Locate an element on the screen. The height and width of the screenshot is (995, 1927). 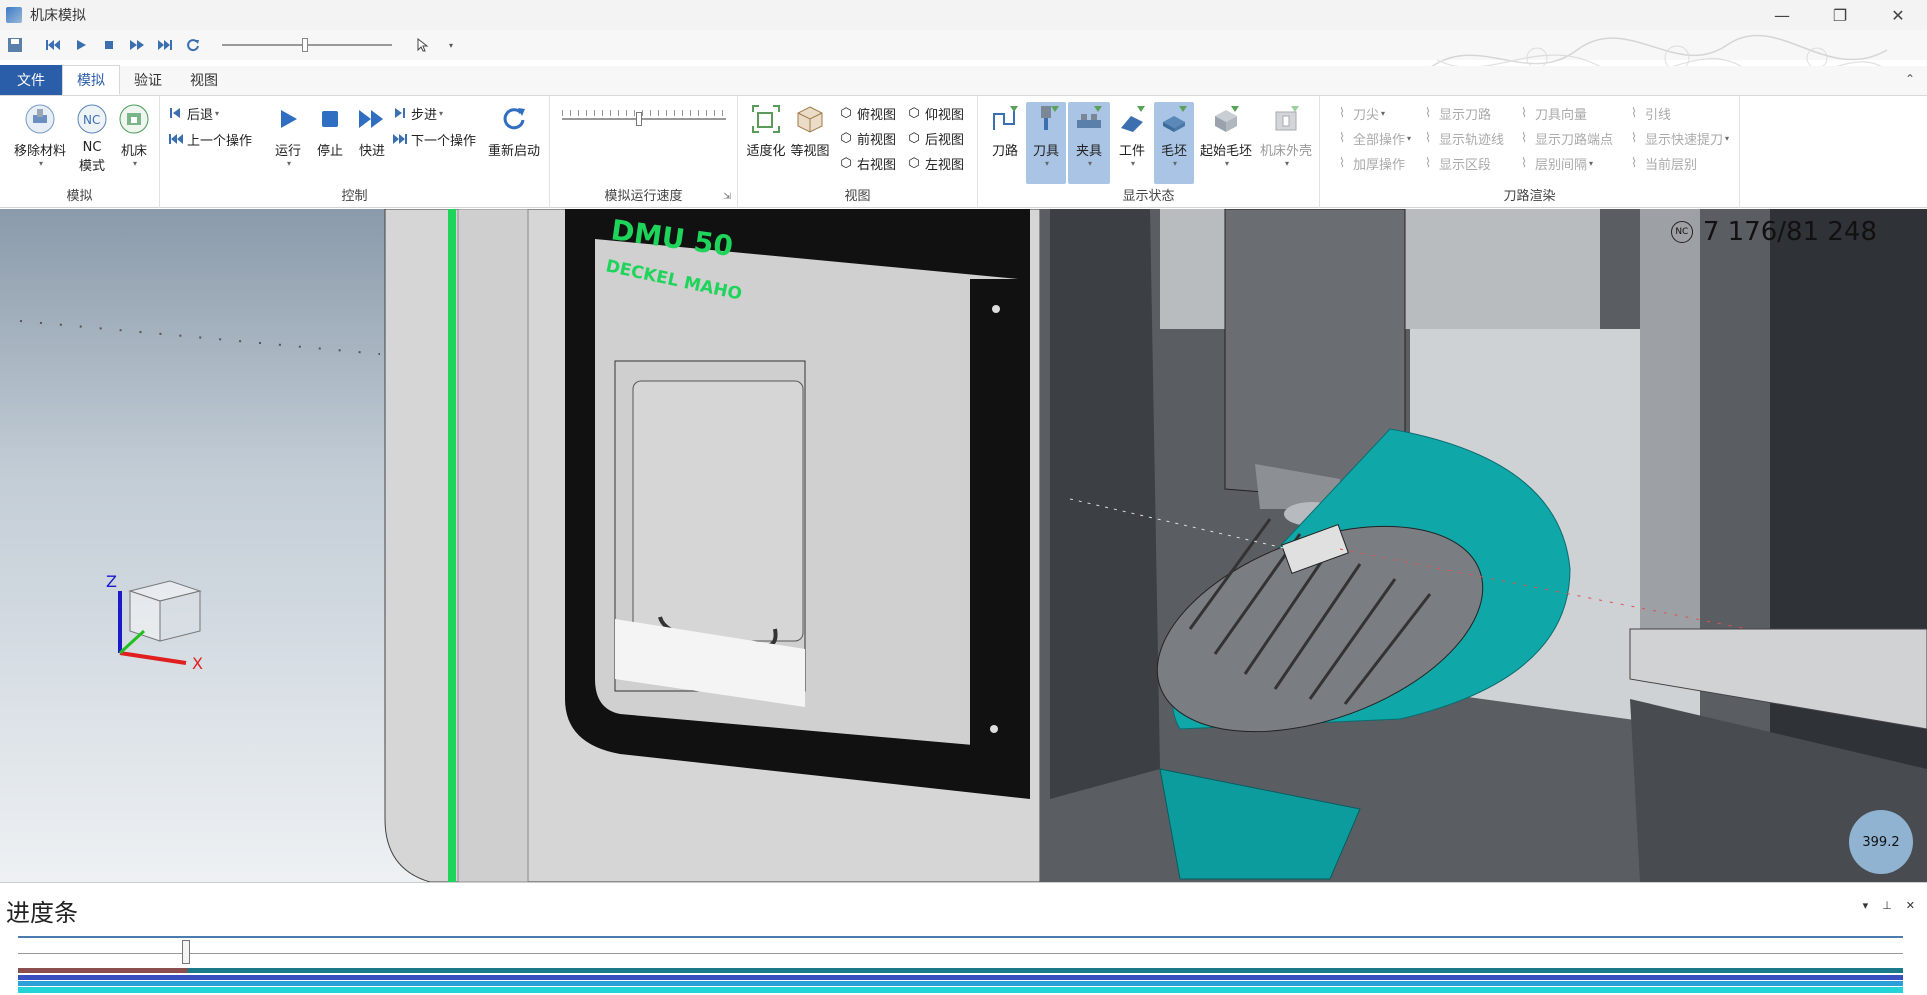
fixture-toggle: 夹具 ▾ is located at coordinates (1089, 143).